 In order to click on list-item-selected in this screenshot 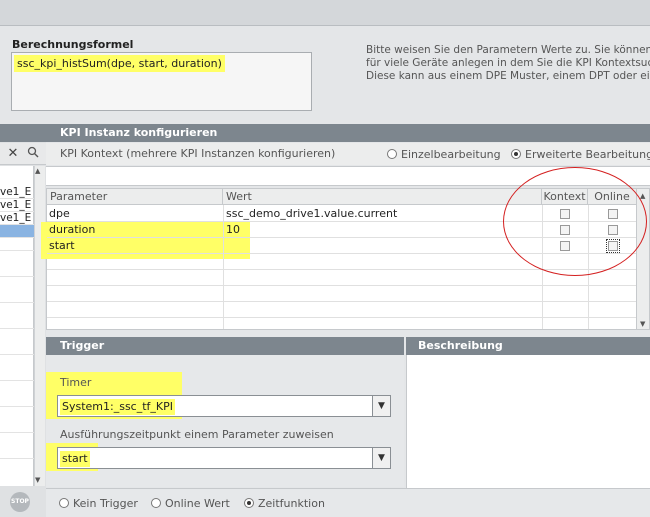, I will do `click(17, 231)`.